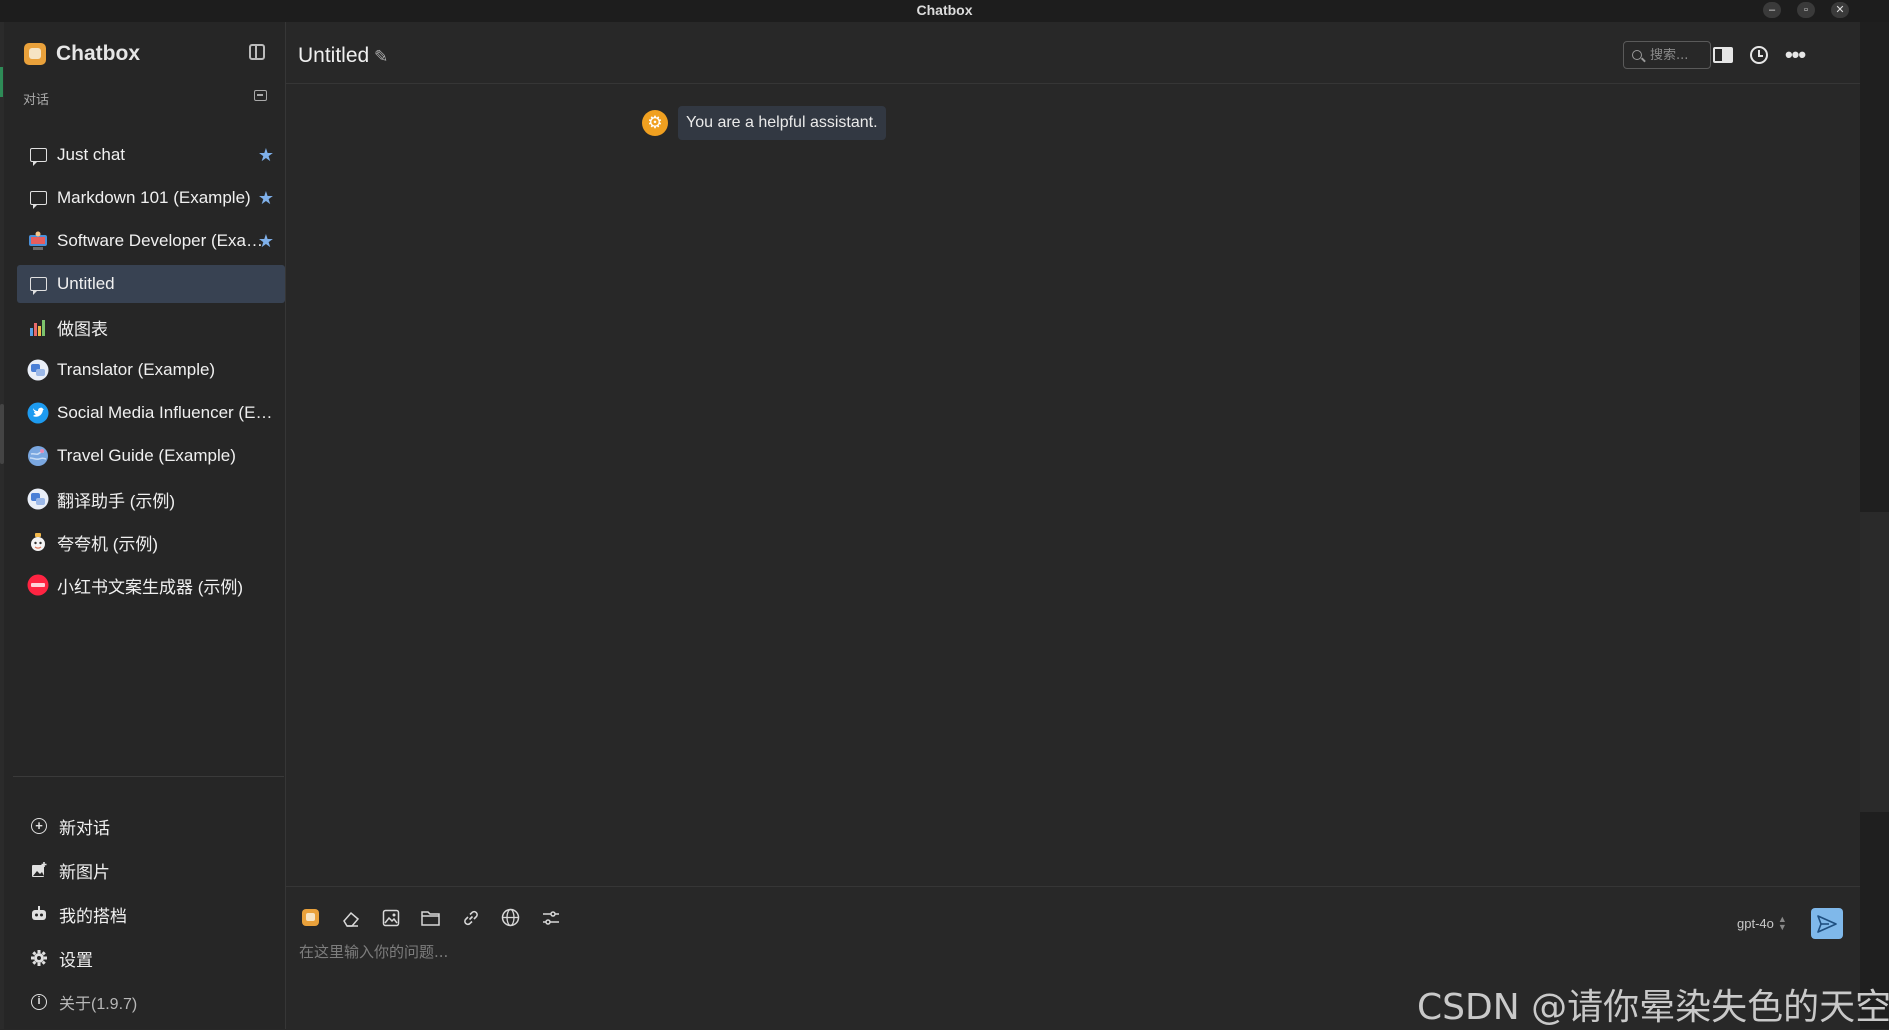 This screenshot has width=1889, height=1030. I want to click on system-gear-avatar-icon: ⚙, so click(655, 123).